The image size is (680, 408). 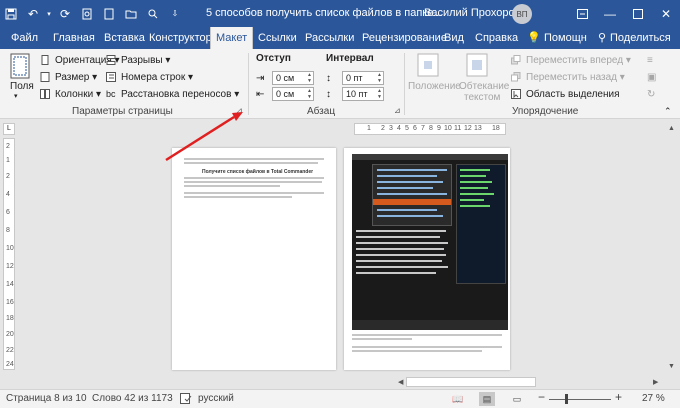 I want to click on zoom-slider, so click(x=580, y=399).